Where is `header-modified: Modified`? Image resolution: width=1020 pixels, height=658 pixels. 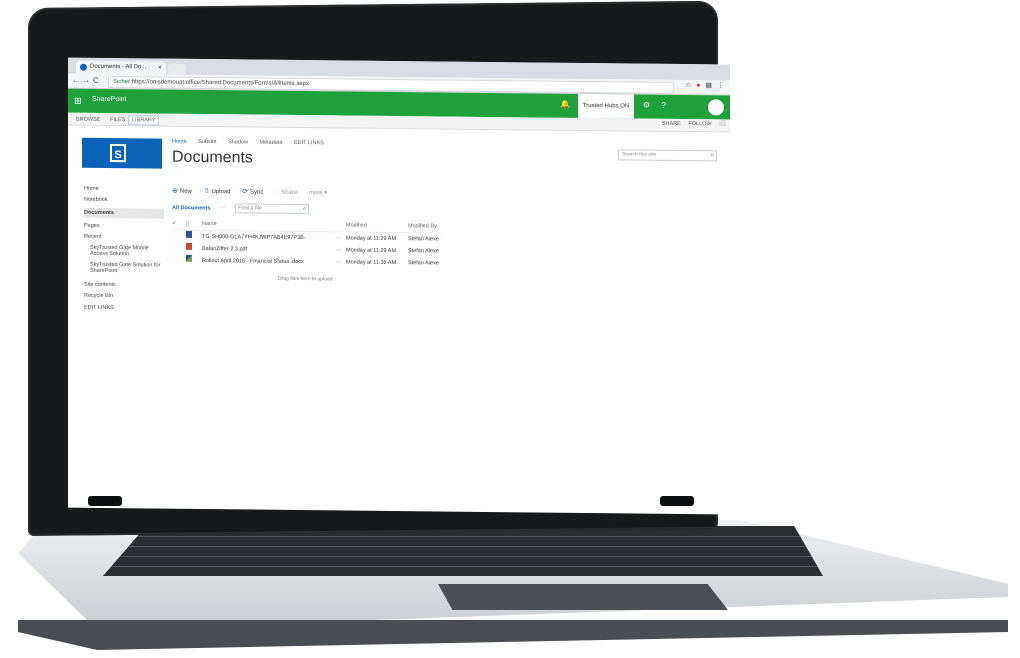 header-modified: Modified is located at coordinates (376, 225).